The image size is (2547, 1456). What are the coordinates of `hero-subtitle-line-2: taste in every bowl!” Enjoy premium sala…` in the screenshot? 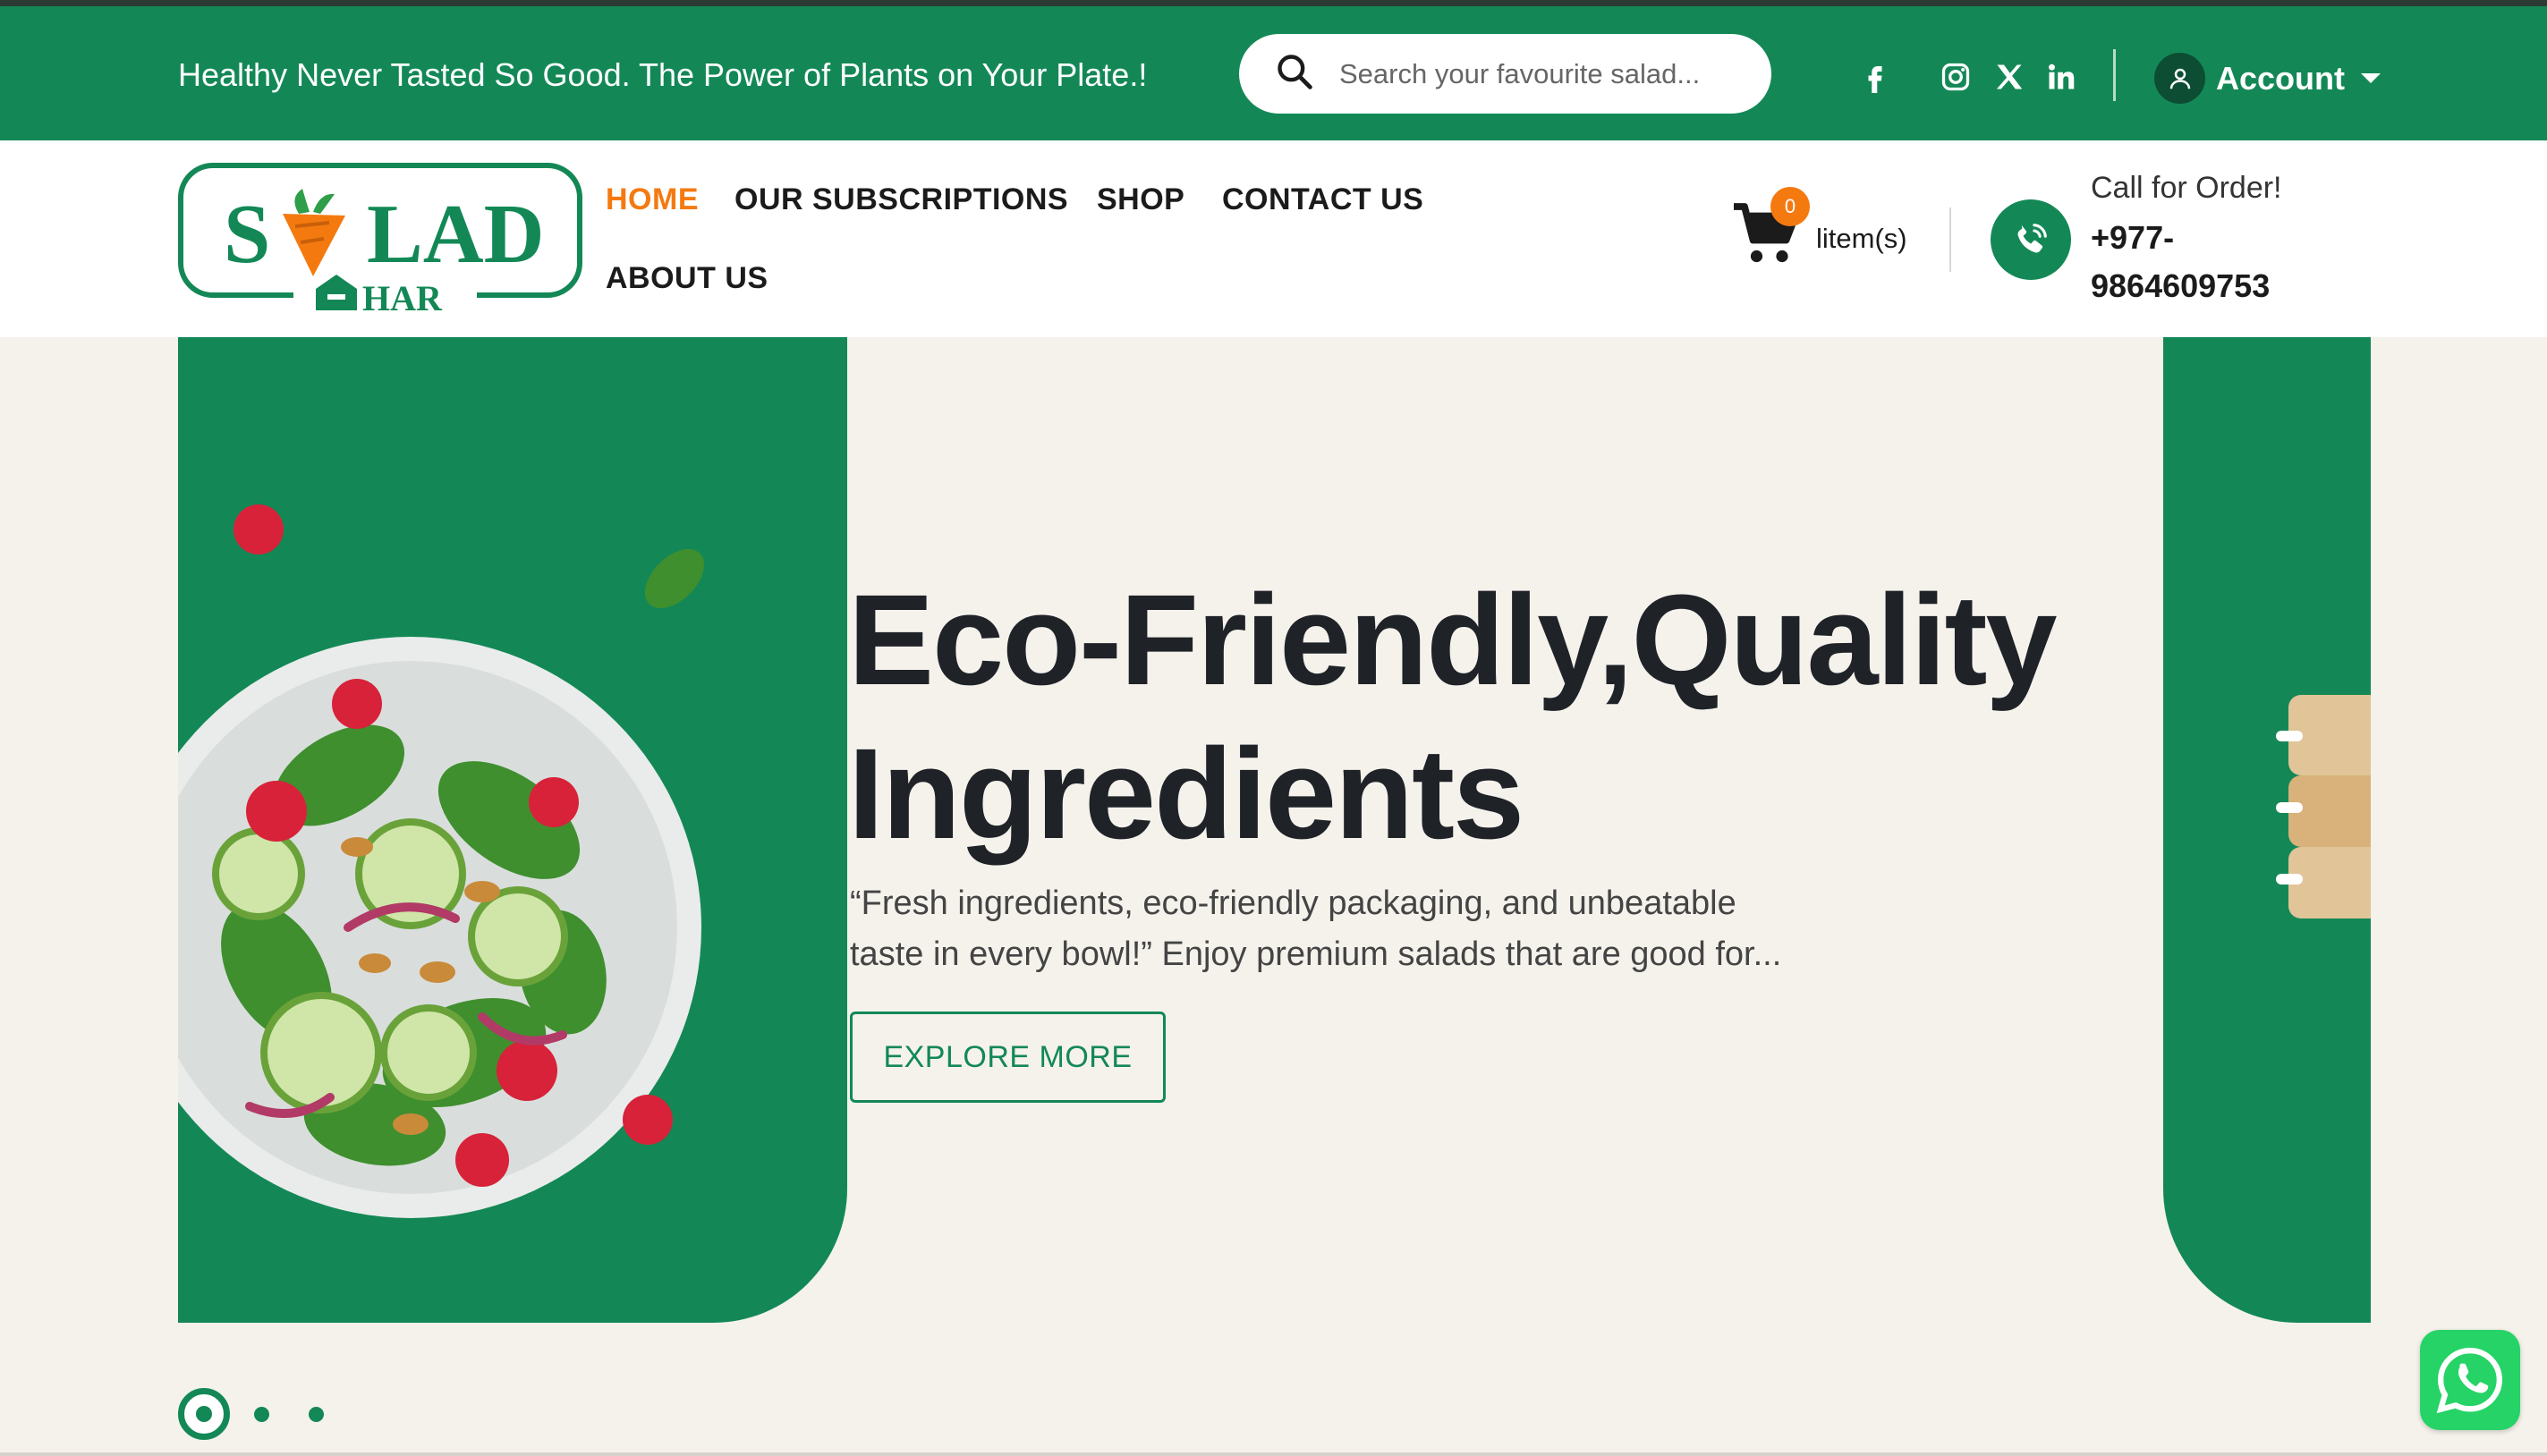 It's located at (1316, 954).